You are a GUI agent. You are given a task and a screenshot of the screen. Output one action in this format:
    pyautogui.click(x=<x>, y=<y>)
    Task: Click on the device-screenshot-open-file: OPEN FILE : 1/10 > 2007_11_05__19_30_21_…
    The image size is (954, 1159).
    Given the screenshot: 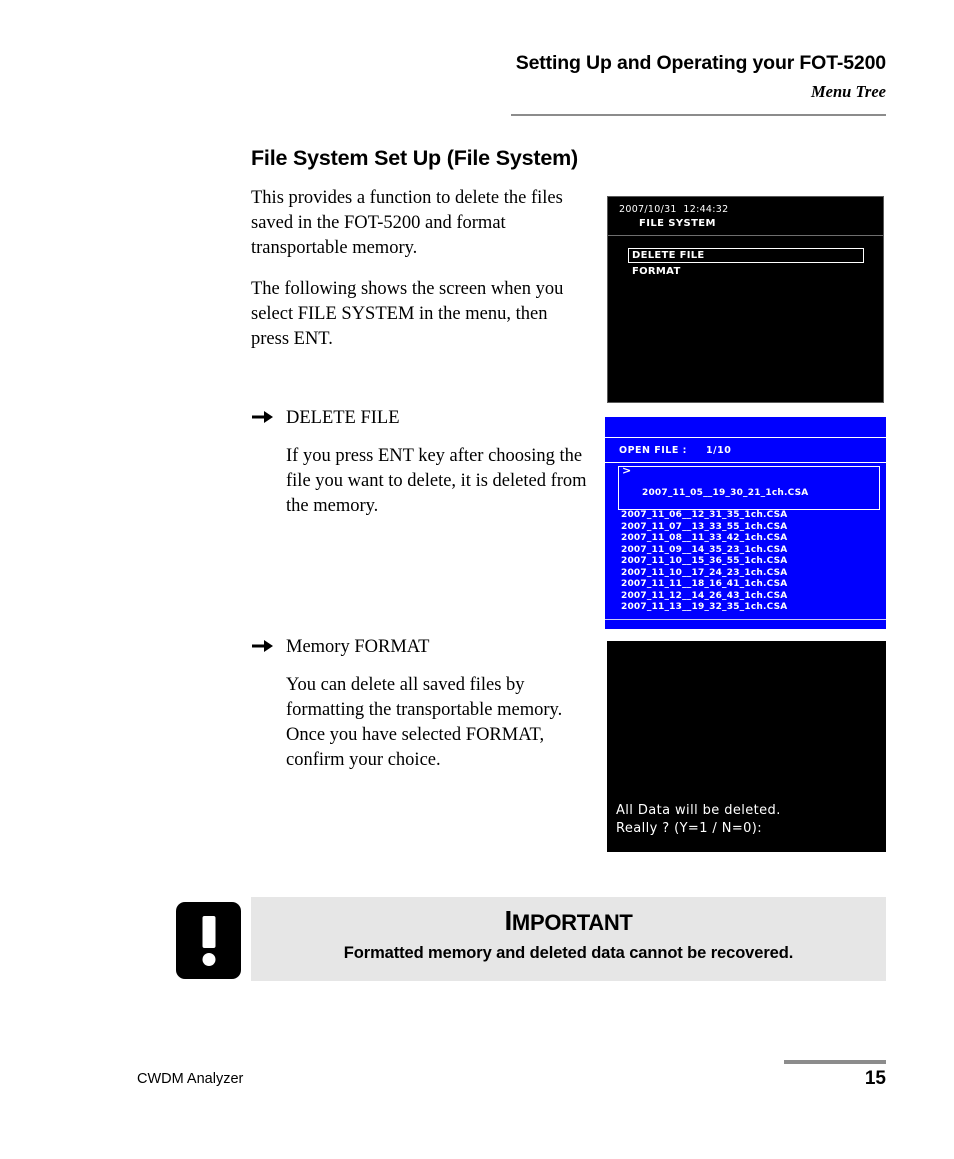 What is the action you would take?
    pyautogui.click(x=745, y=523)
    